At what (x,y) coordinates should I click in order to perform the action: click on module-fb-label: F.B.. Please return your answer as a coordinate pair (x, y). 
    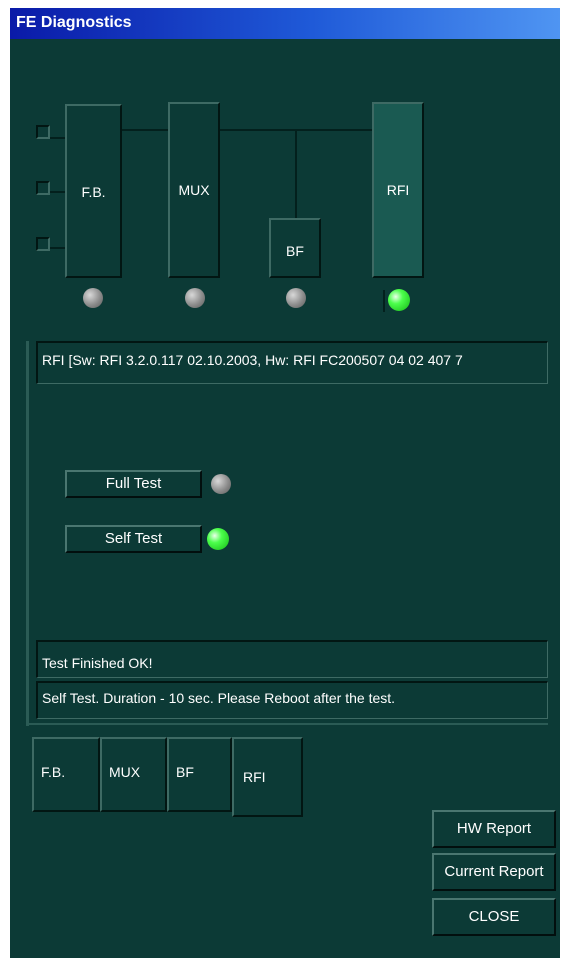
    Looking at the image, I should click on (93, 192).